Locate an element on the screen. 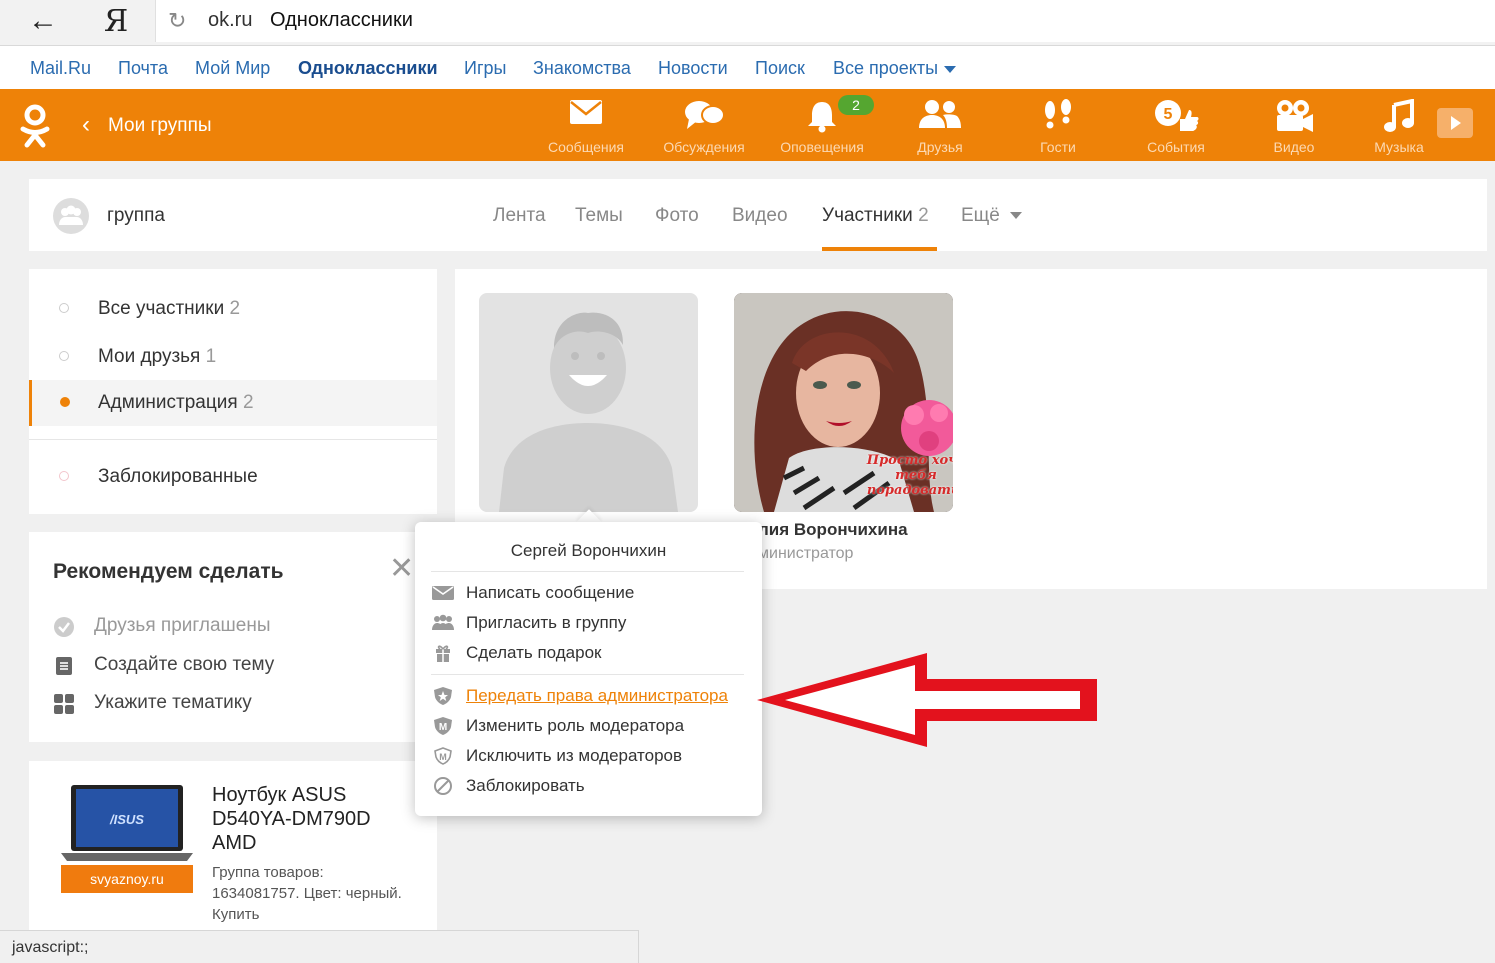 This screenshot has width=1495, height=963. group-avatar is located at coordinates (71, 216).